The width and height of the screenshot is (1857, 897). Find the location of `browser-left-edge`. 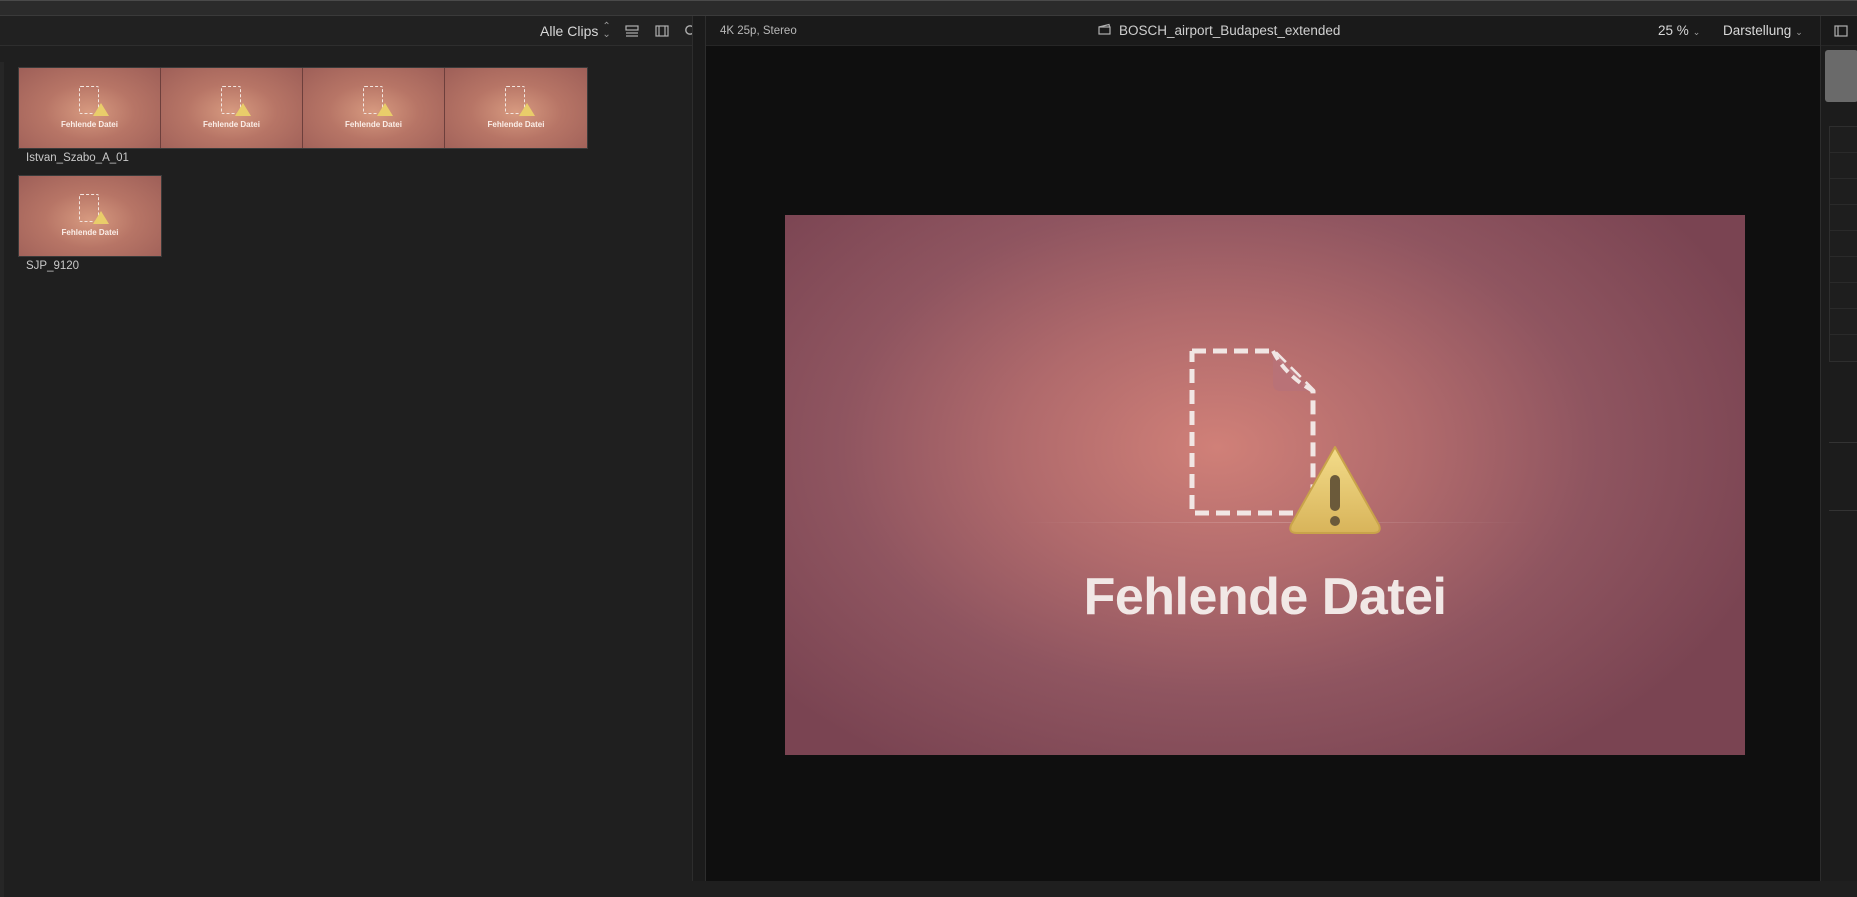

browser-left-edge is located at coordinates (2, 479).